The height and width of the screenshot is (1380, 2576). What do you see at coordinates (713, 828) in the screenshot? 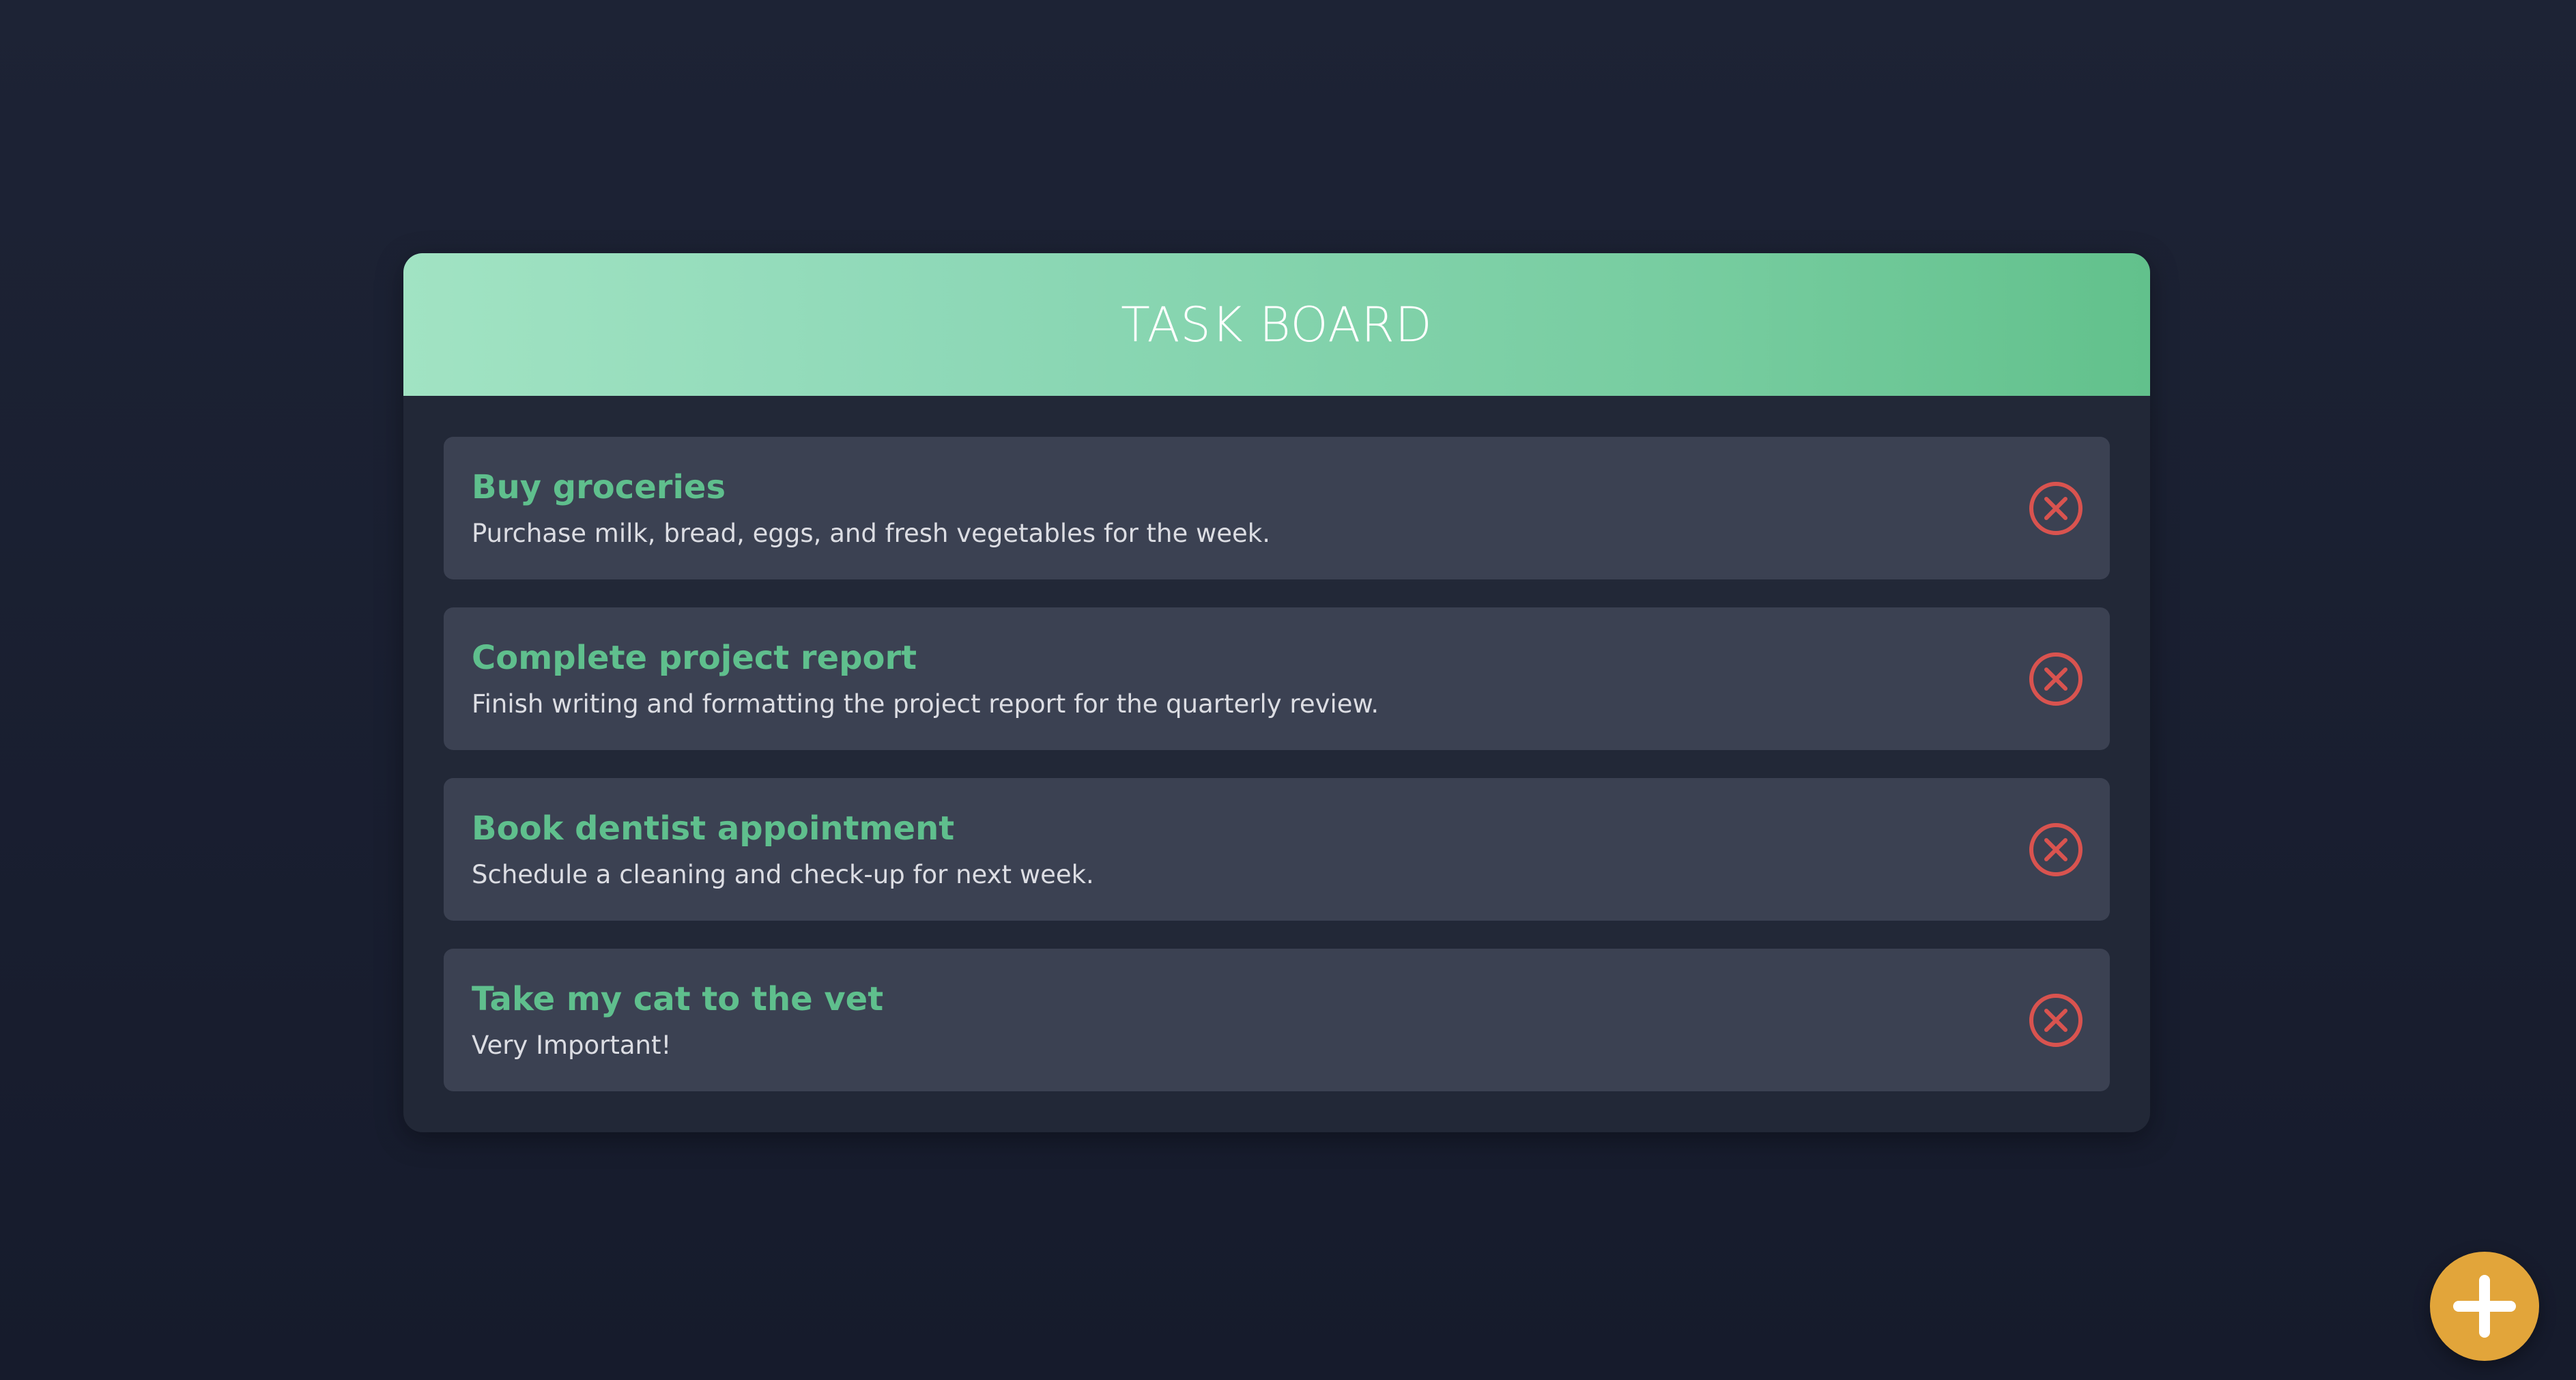
I see `task-title: Book dentist appointment` at bounding box center [713, 828].